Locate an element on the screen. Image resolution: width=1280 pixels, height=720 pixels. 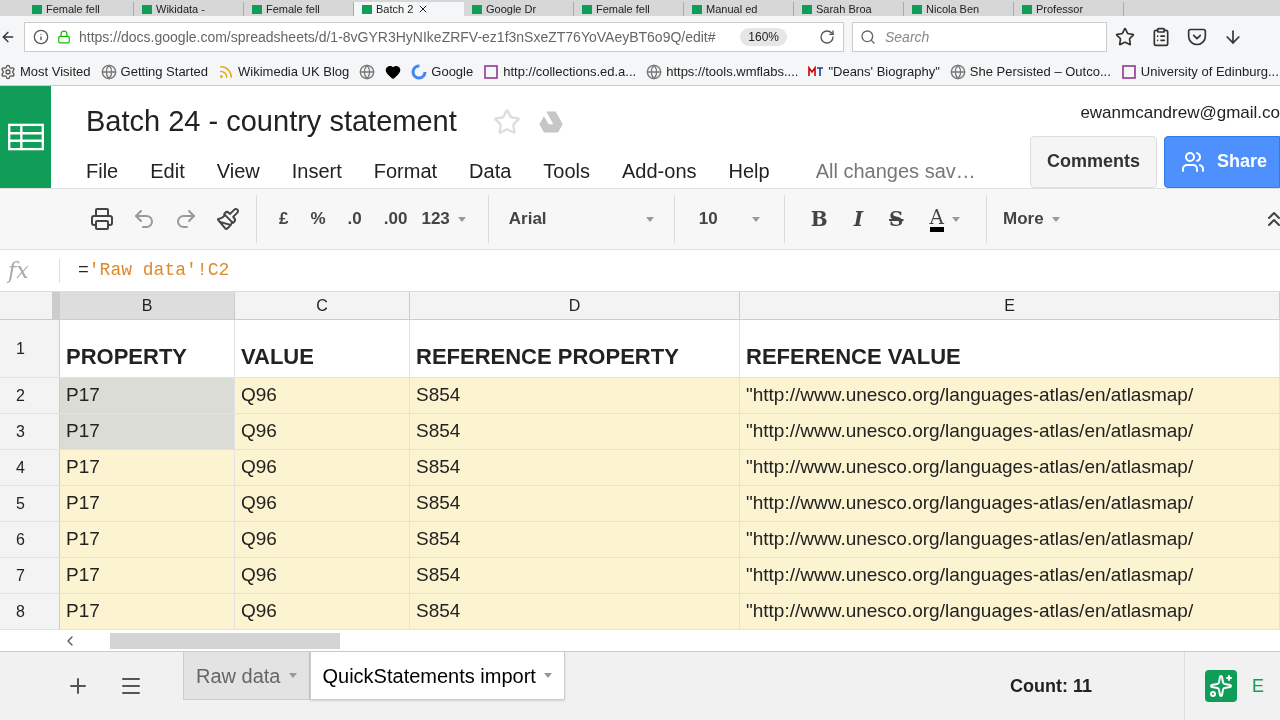
menu-item: Add-ons is located at coordinates (659, 170).